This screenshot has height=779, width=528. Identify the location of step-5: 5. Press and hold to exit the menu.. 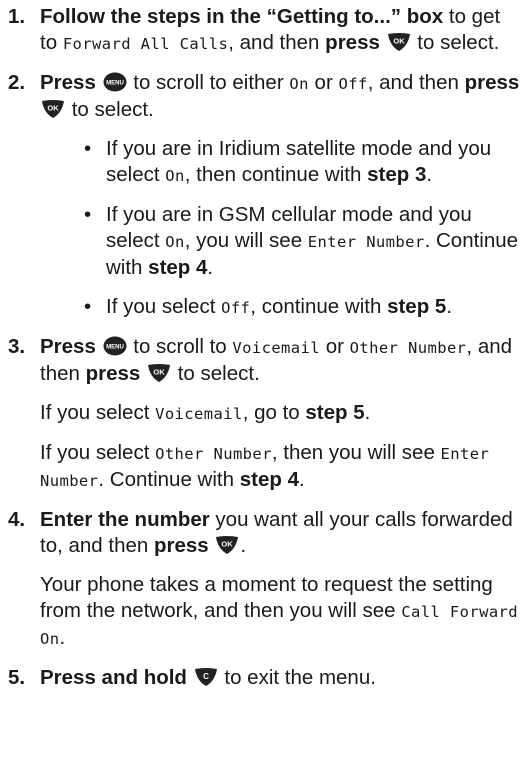
(264, 678).